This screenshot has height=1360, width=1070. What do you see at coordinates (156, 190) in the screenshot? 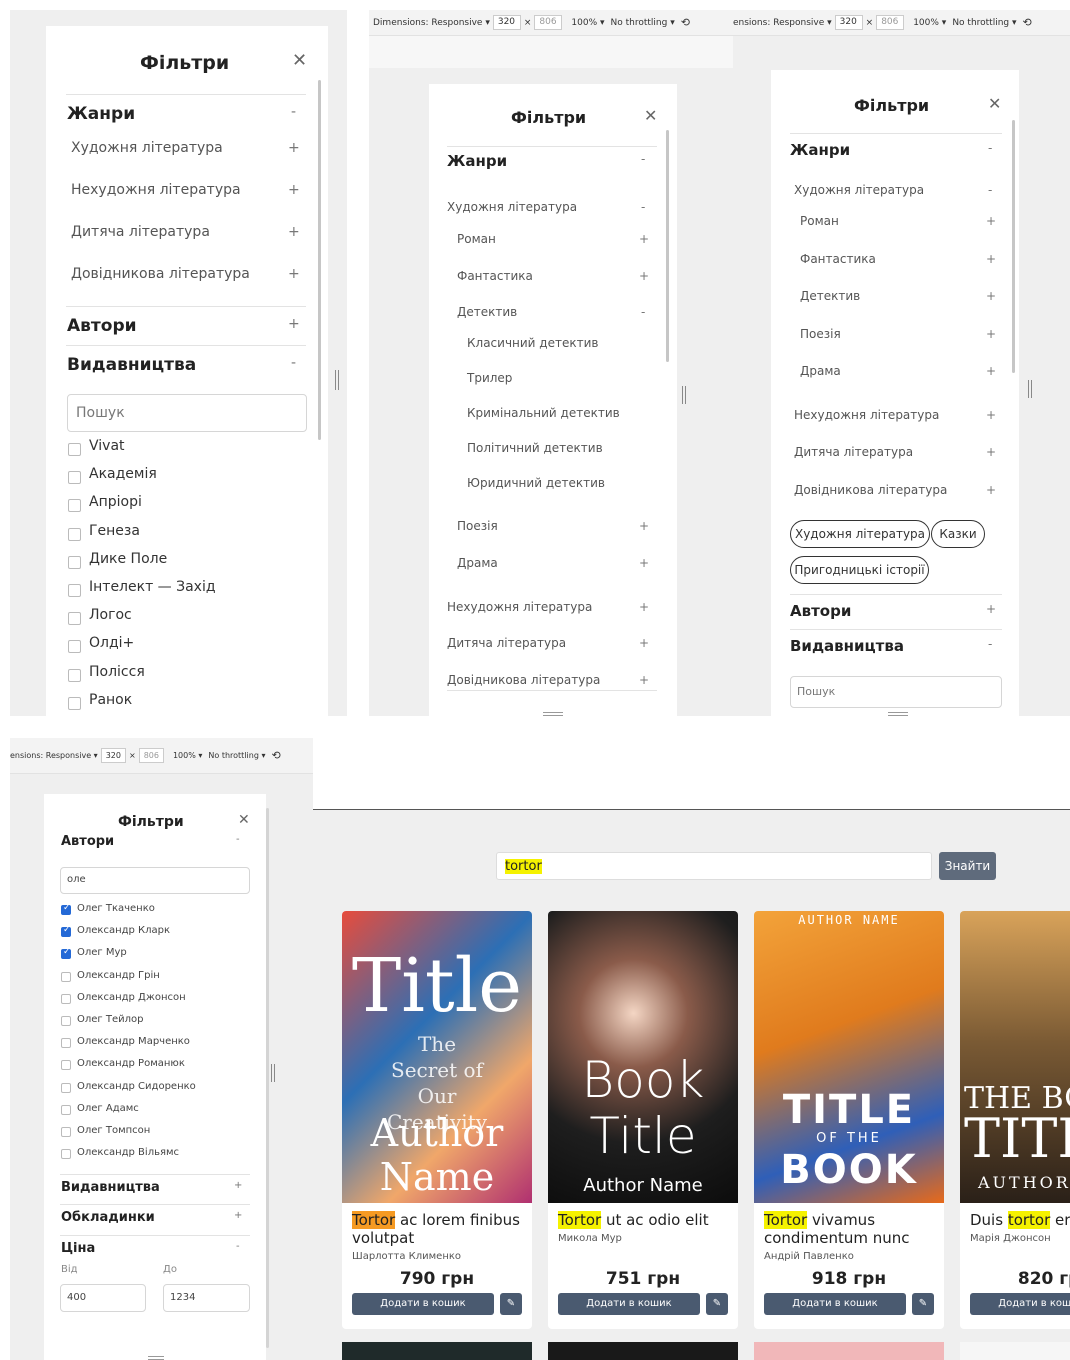
I see `genre-nonfiction: Нехудожня література` at bounding box center [156, 190].